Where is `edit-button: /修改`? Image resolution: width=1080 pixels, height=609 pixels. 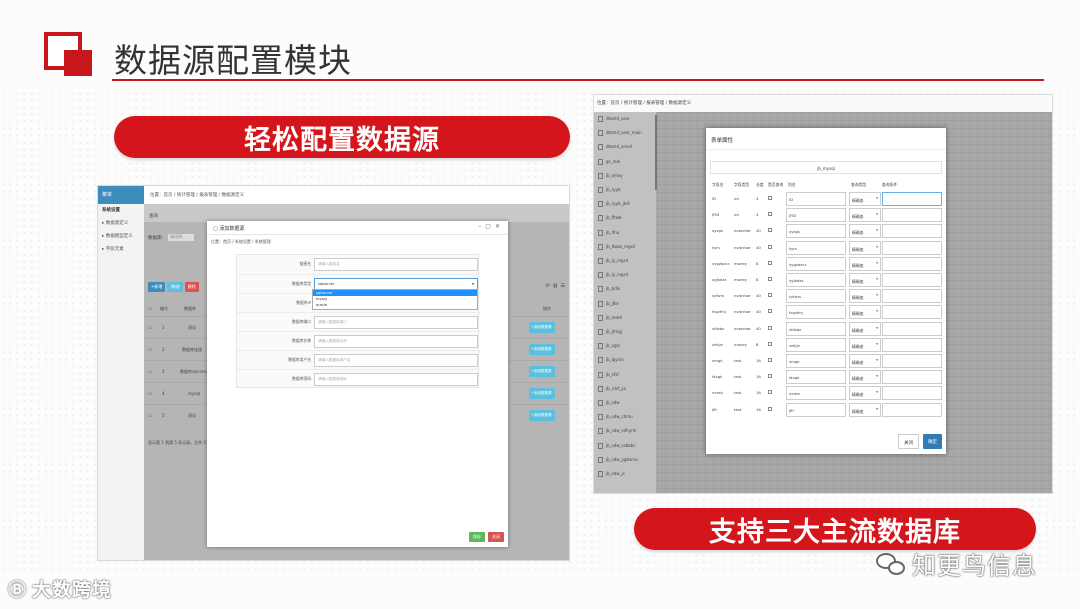 edit-button: /修改 is located at coordinates (175, 287).